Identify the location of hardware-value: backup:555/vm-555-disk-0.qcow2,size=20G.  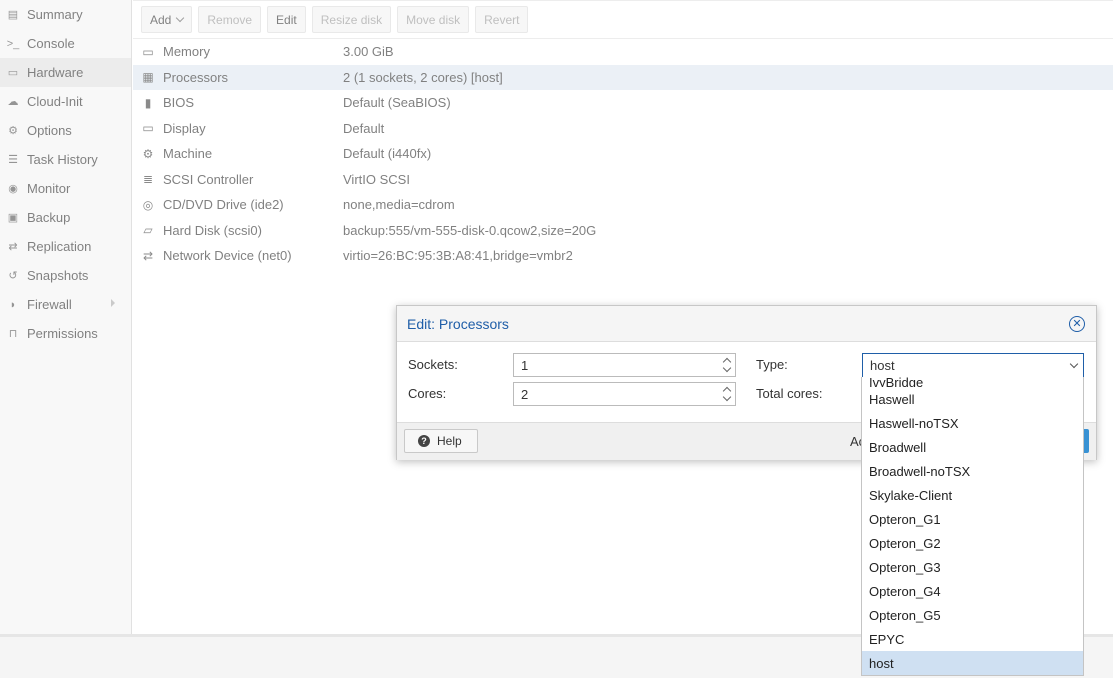
(470, 230).